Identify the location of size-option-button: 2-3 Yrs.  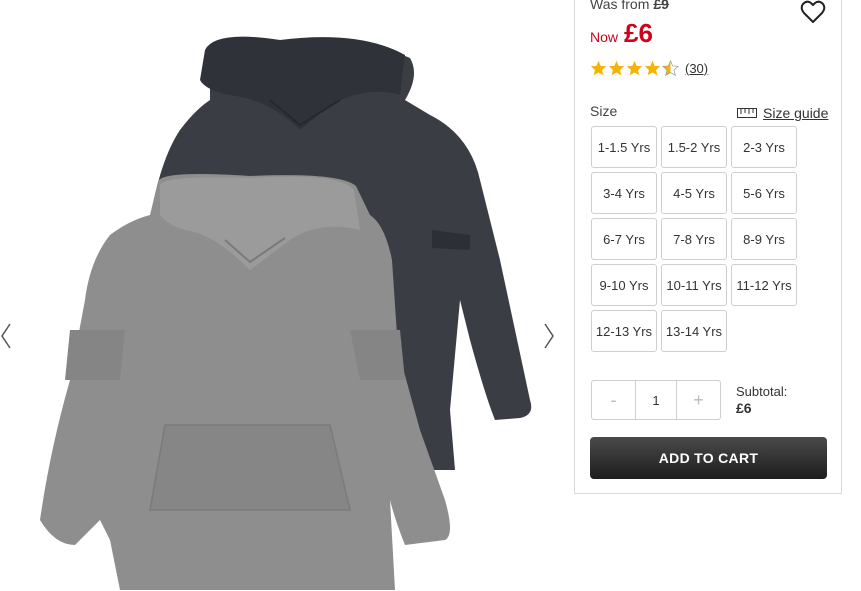
(764, 147).